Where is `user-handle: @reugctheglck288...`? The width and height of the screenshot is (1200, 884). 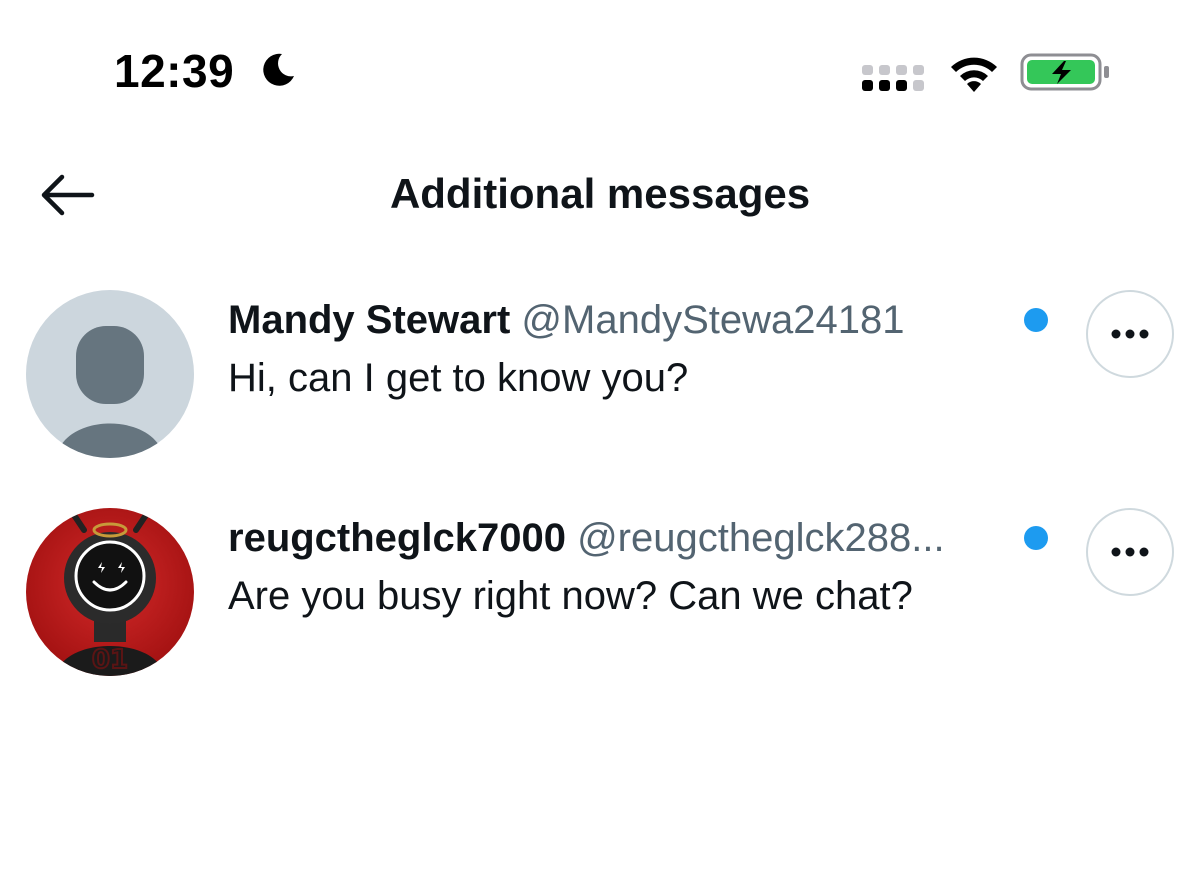
user-handle: @reugctheglck288... is located at coordinates (761, 538).